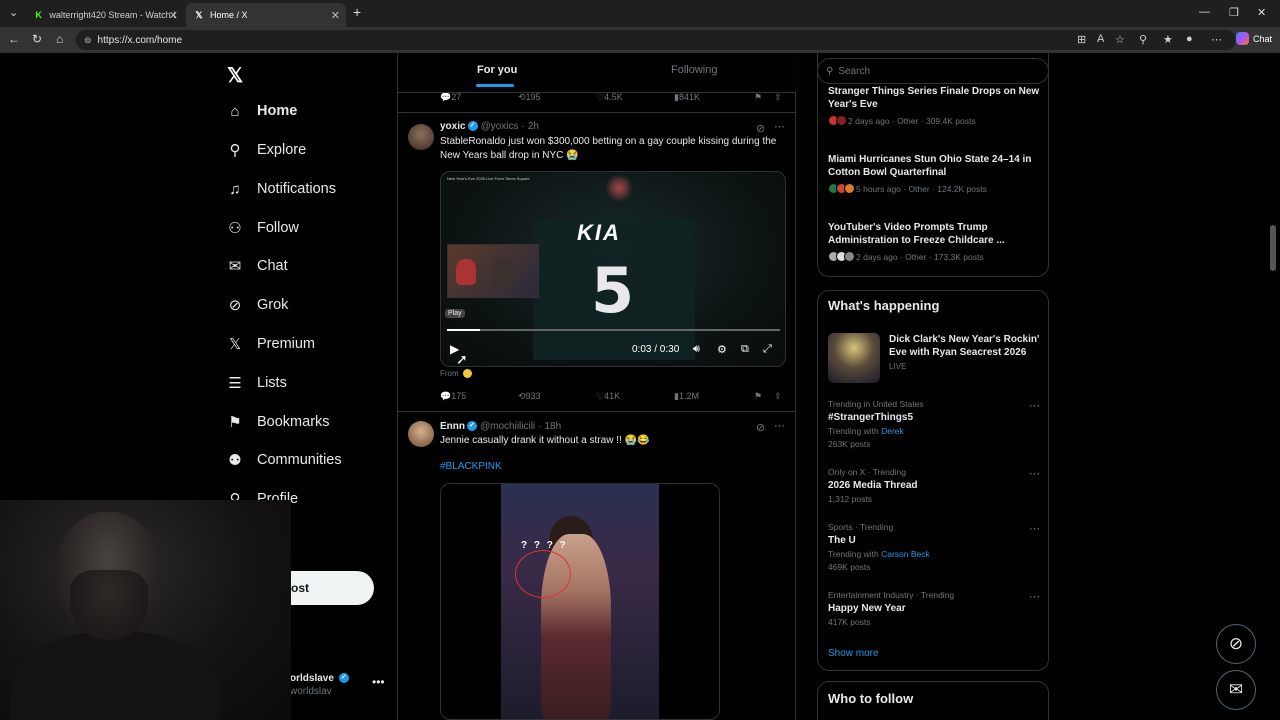  I want to click on messages-fab-button: ✉, so click(1236, 690).